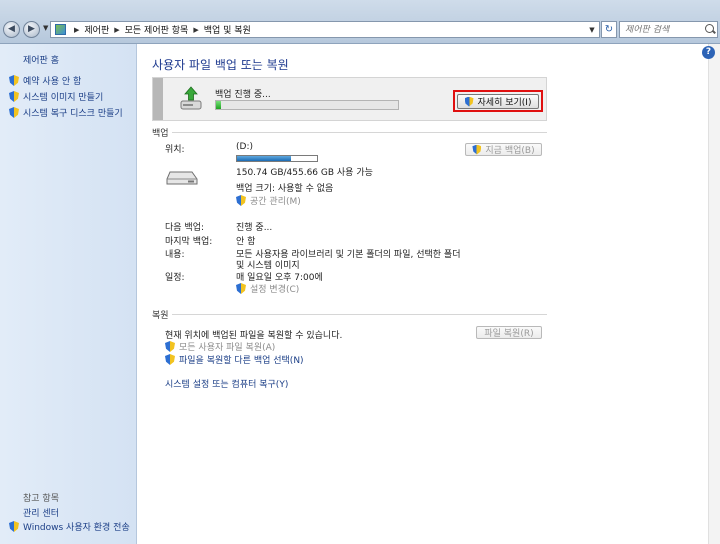 The image size is (720, 544). I want to click on control-panel-icon, so click(60, 29).